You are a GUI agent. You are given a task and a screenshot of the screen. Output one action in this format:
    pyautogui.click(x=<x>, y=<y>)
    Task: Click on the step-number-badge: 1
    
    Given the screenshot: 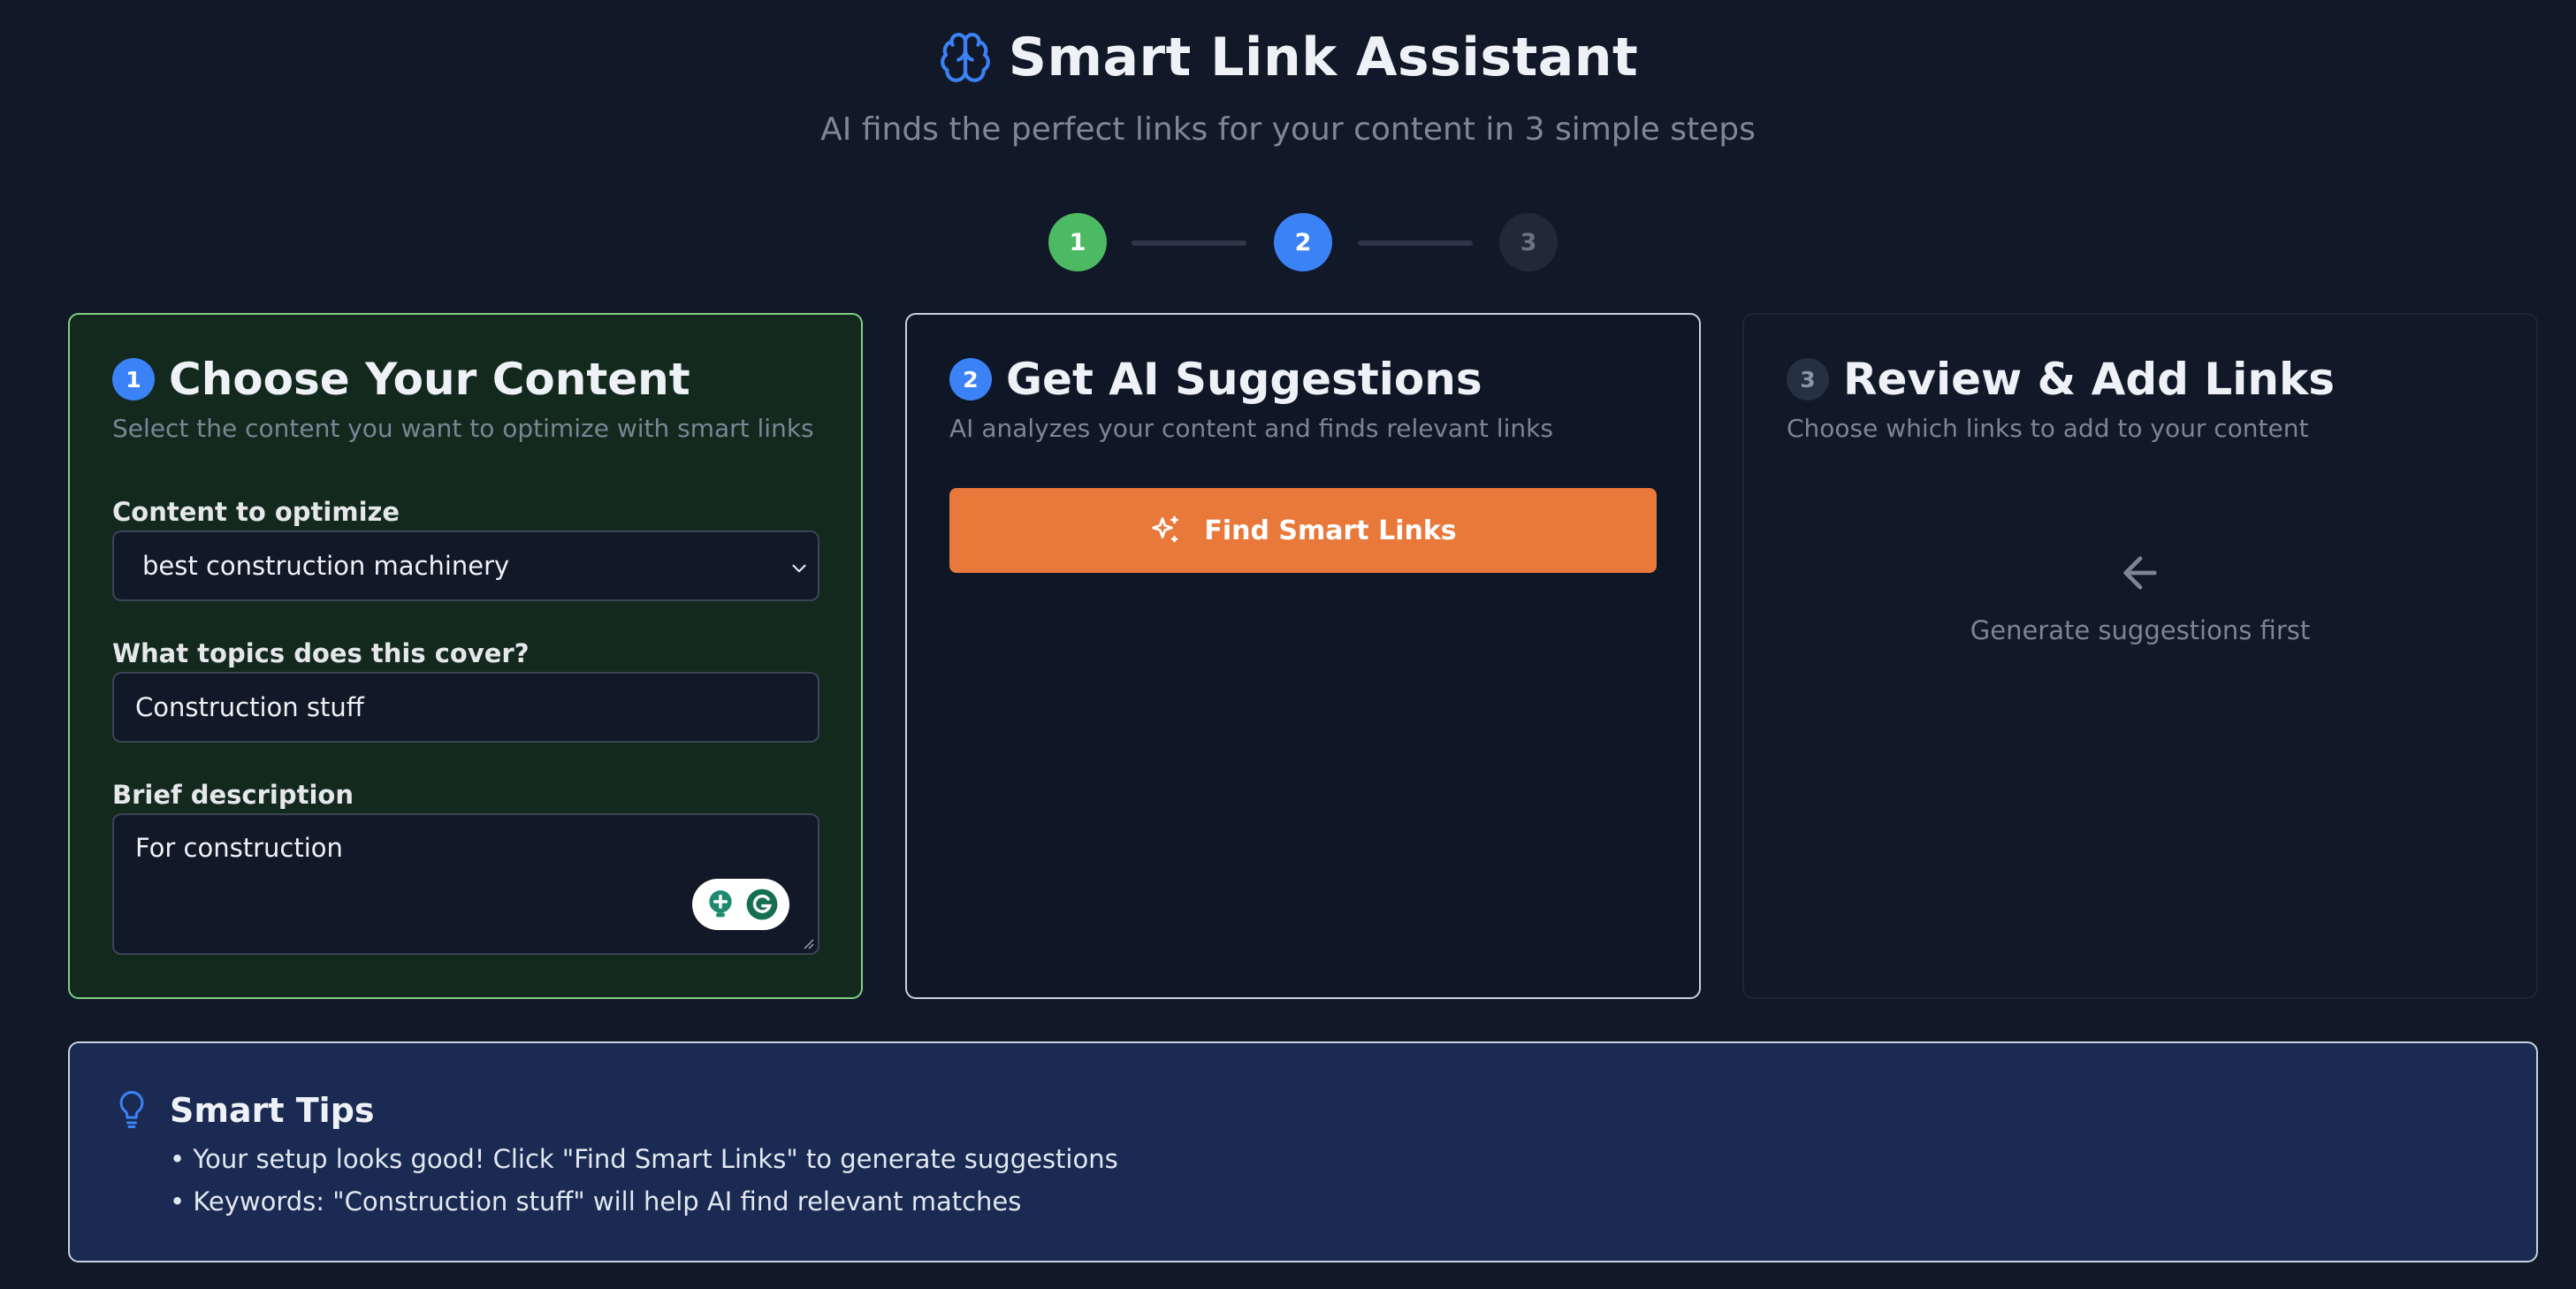 What is the action you would take?
    pyautogui.click(x=133, y=379)
    